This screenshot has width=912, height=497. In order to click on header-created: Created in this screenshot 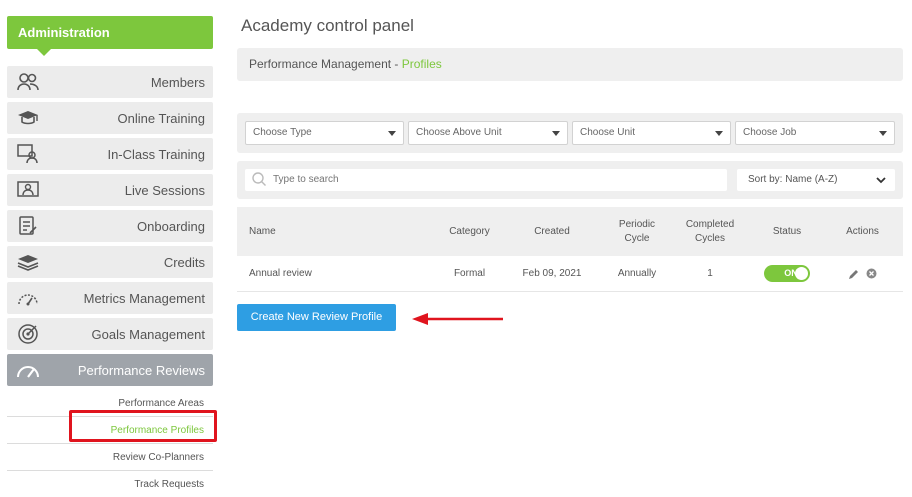, I will do `click(552, 231)`.